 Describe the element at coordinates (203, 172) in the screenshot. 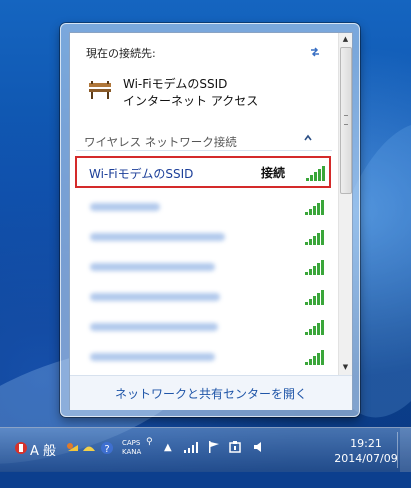

I see `network-item-selected: Wi-FiモデムのSSID 接続` at that location.